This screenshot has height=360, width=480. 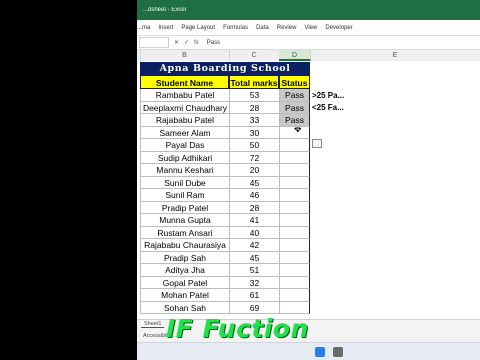 What do you see at coordinates (153, 324) in the screenshot?
I see `sheet-tab: Sheet1` at bounding box center [153, 324].